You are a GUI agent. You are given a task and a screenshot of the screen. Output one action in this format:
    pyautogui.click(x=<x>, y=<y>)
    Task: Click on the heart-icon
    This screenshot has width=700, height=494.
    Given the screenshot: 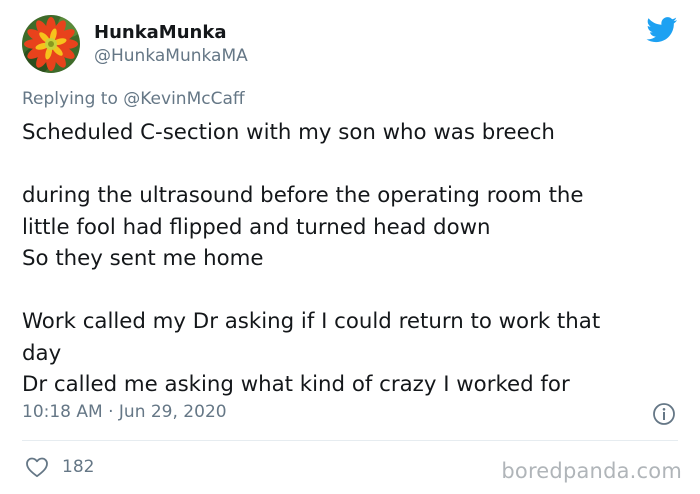 What is the action you would take?
    pyautogui.click(x=37, y=467)
    